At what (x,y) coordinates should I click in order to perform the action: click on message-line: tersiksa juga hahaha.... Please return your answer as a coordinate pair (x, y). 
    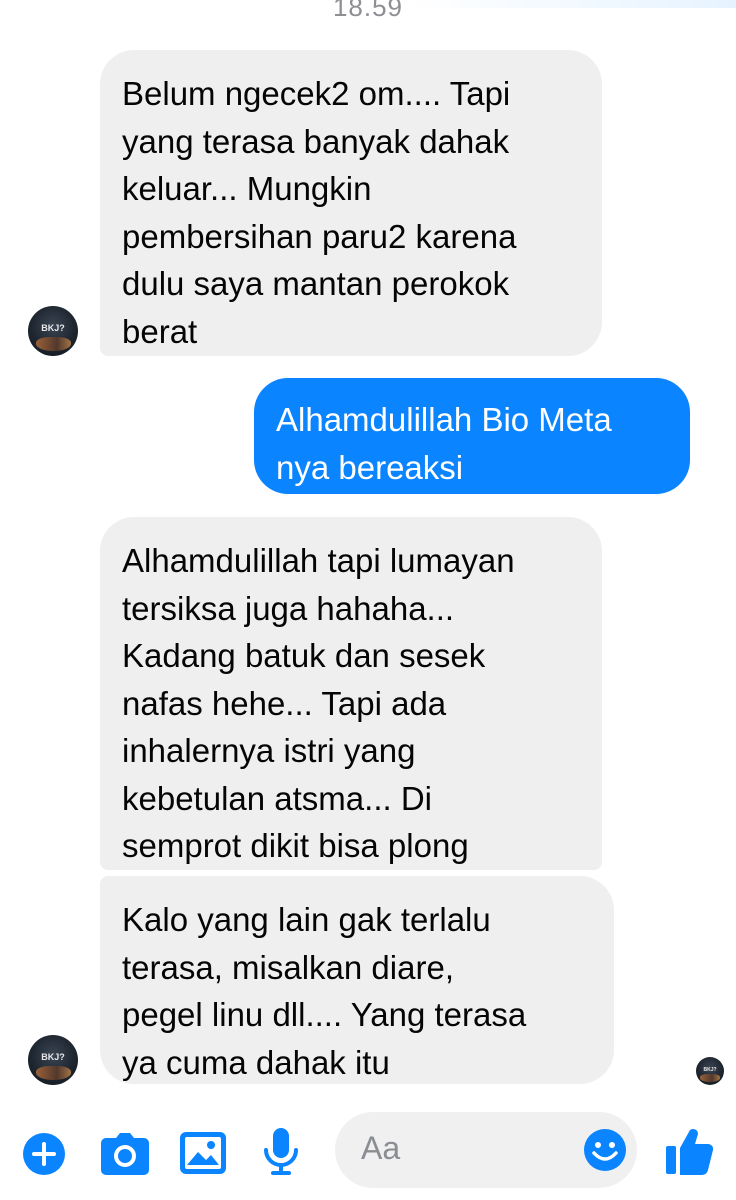
    Looking at the image, I should click on (288, 608).